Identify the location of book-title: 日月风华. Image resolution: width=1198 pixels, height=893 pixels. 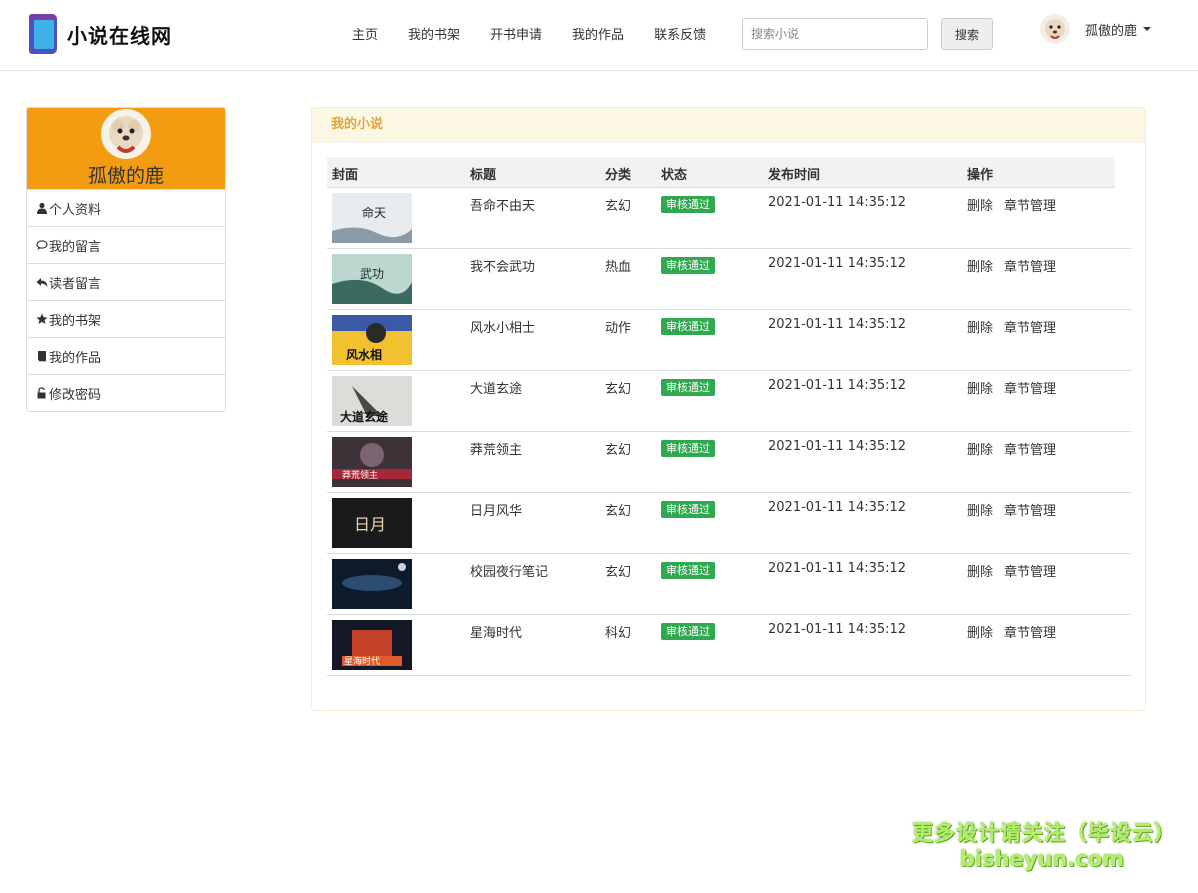
(496, 509).